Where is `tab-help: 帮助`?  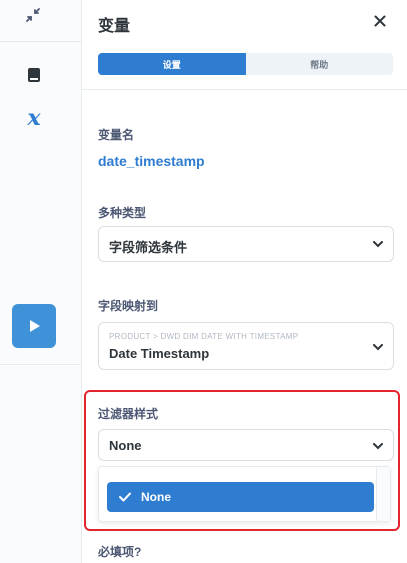
tab-help: 帮助 is located at coordinates (319, 64).